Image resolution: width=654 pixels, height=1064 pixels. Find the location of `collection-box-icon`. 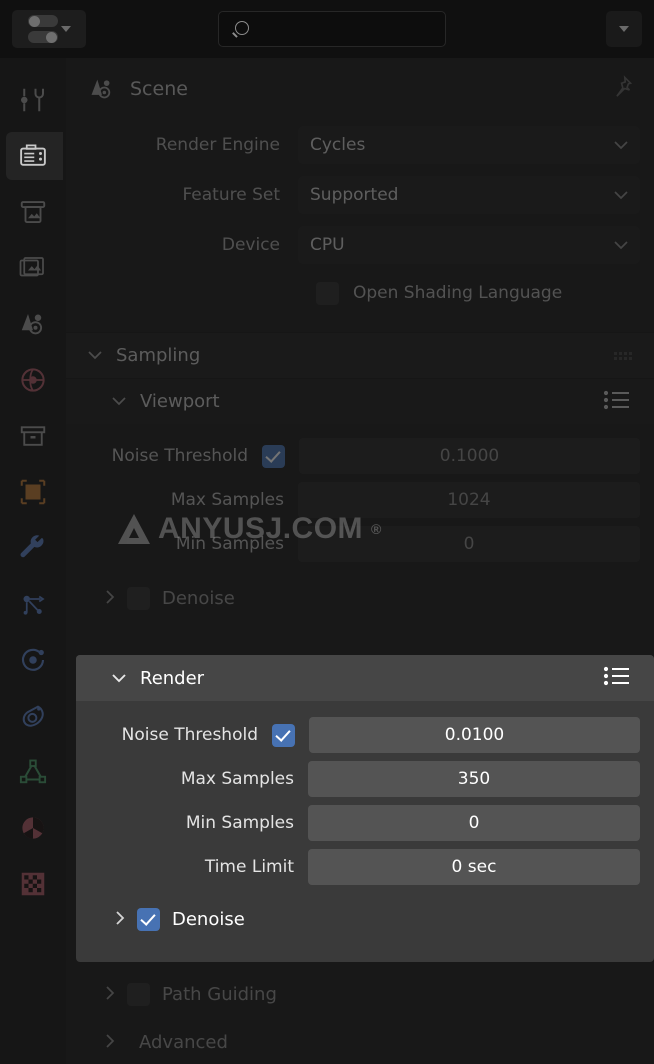

collection-box-icon is located at coordinates (33, 436).